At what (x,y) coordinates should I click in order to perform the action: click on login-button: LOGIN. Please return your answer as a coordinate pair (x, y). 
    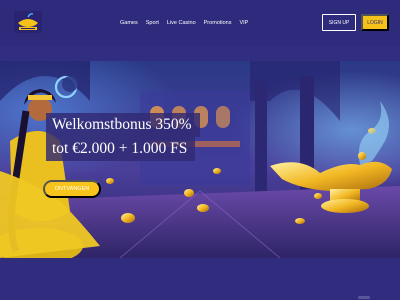
    Looking at the image, I should click on (375, 22).